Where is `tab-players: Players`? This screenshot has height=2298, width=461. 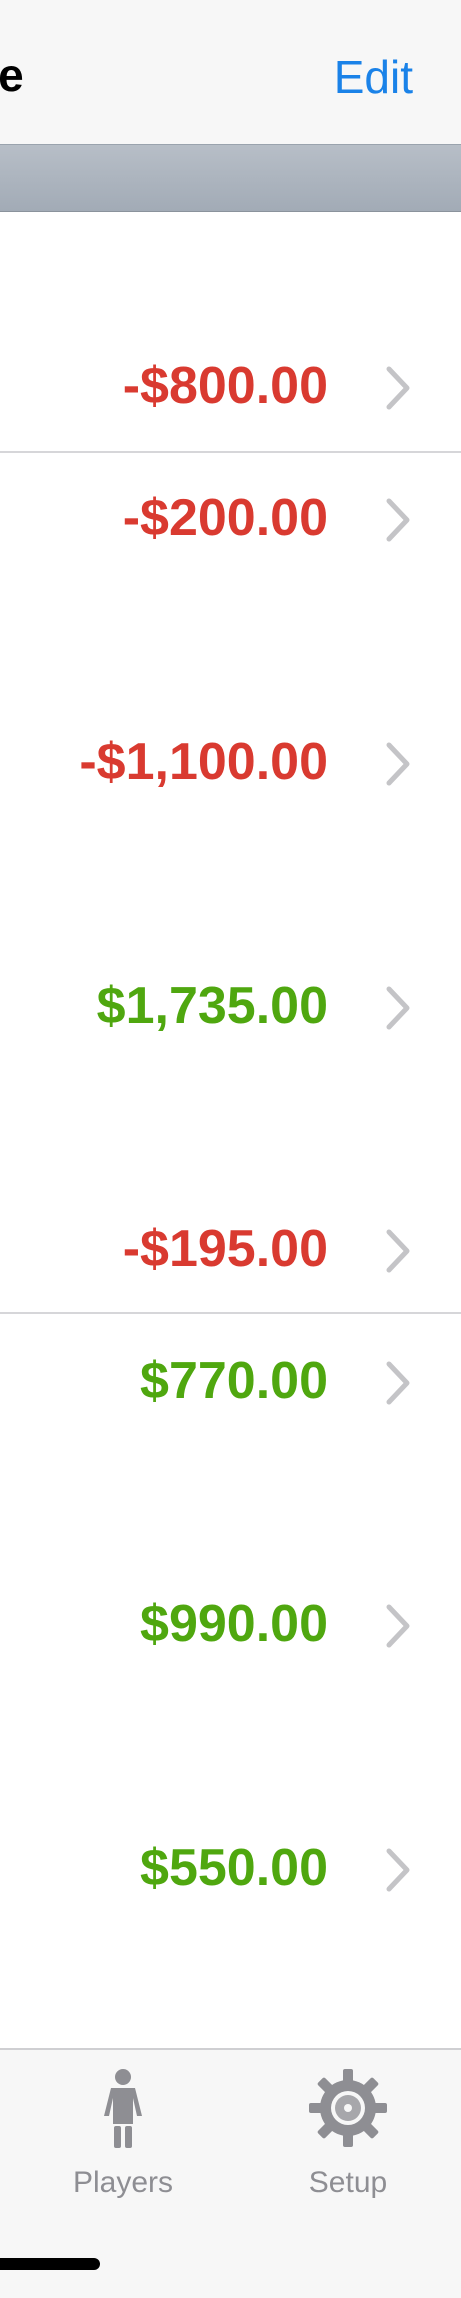 tab-players: Players is located at coordinates (123, 2139).